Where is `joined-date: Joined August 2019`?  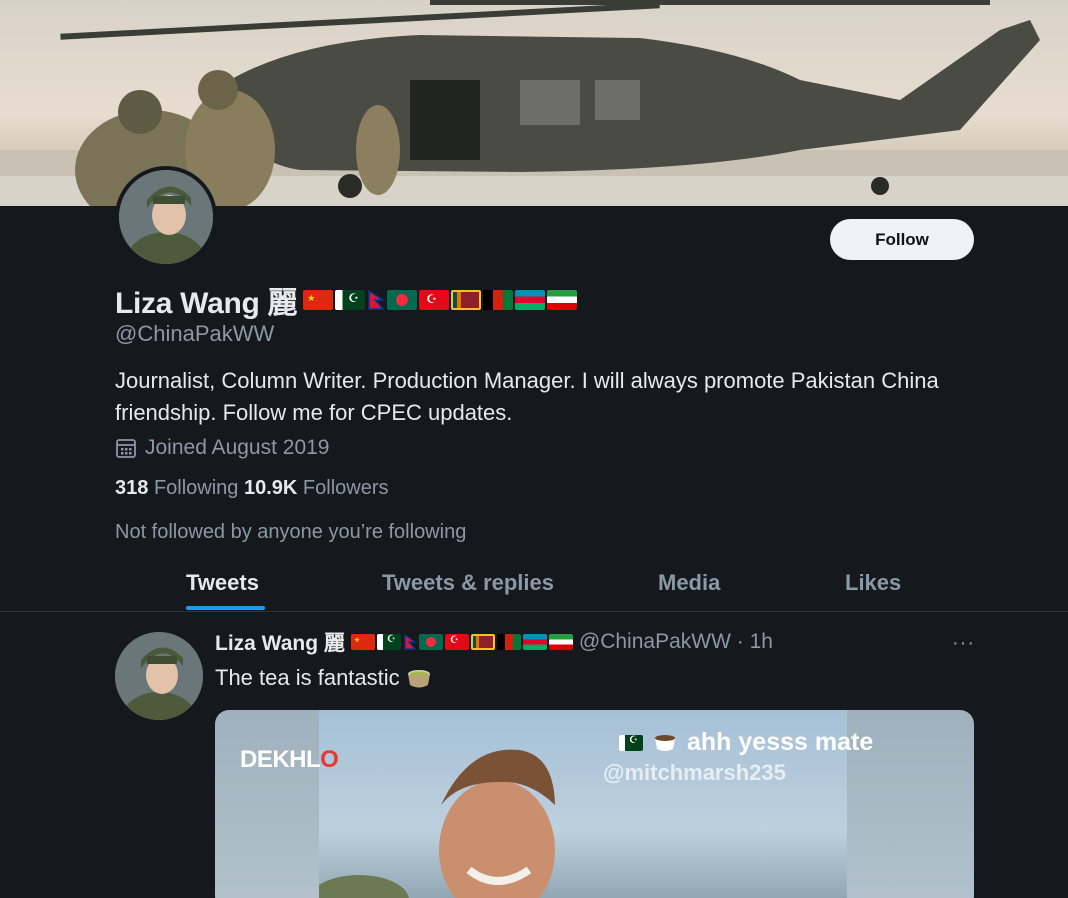
joined-date: Joined August 2019 is located at coordinates (222, 448).